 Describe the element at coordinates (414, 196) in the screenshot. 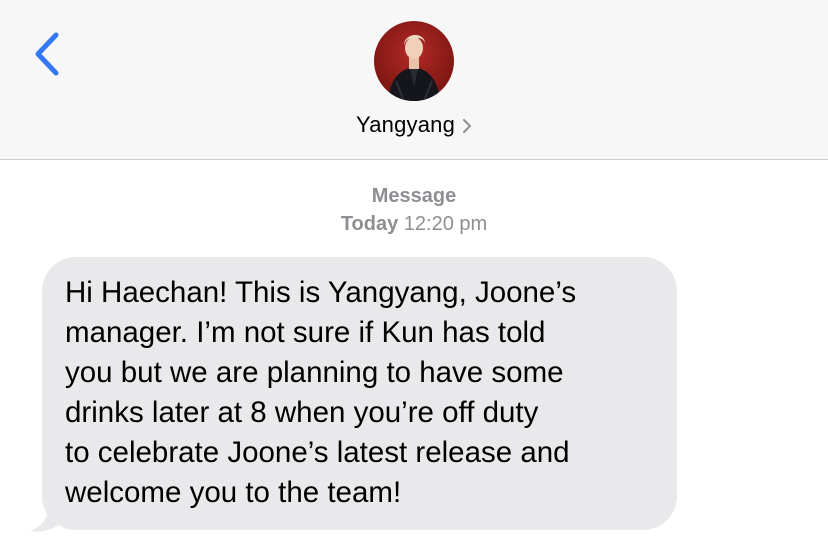

I see `service-label: Message` at that location.